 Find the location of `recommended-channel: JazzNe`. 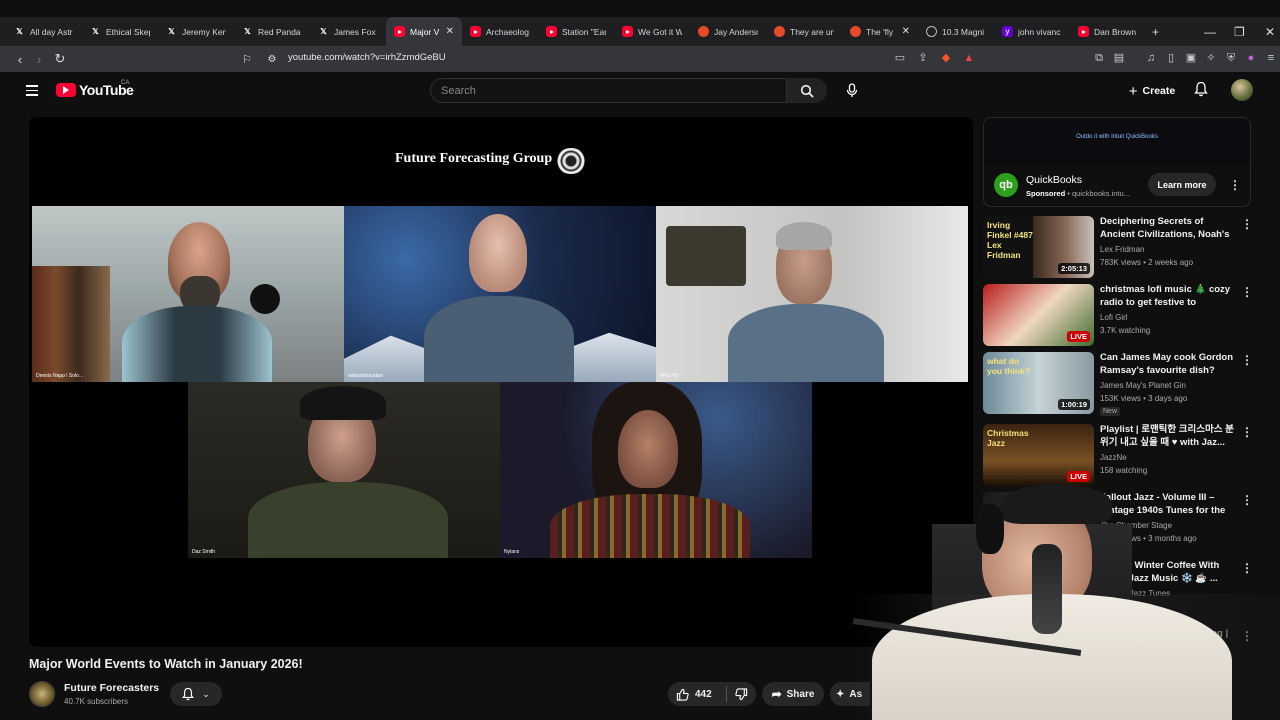

recommended-channel: JazzNe is located at coordinates (1113, 457).